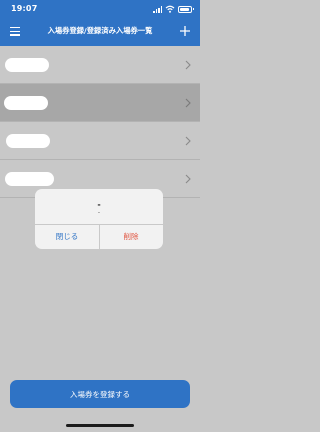  What do you see at coordinates (99, 204) in the screenshot?
I see `dialog-title: -` at bounding box center [99, 204].